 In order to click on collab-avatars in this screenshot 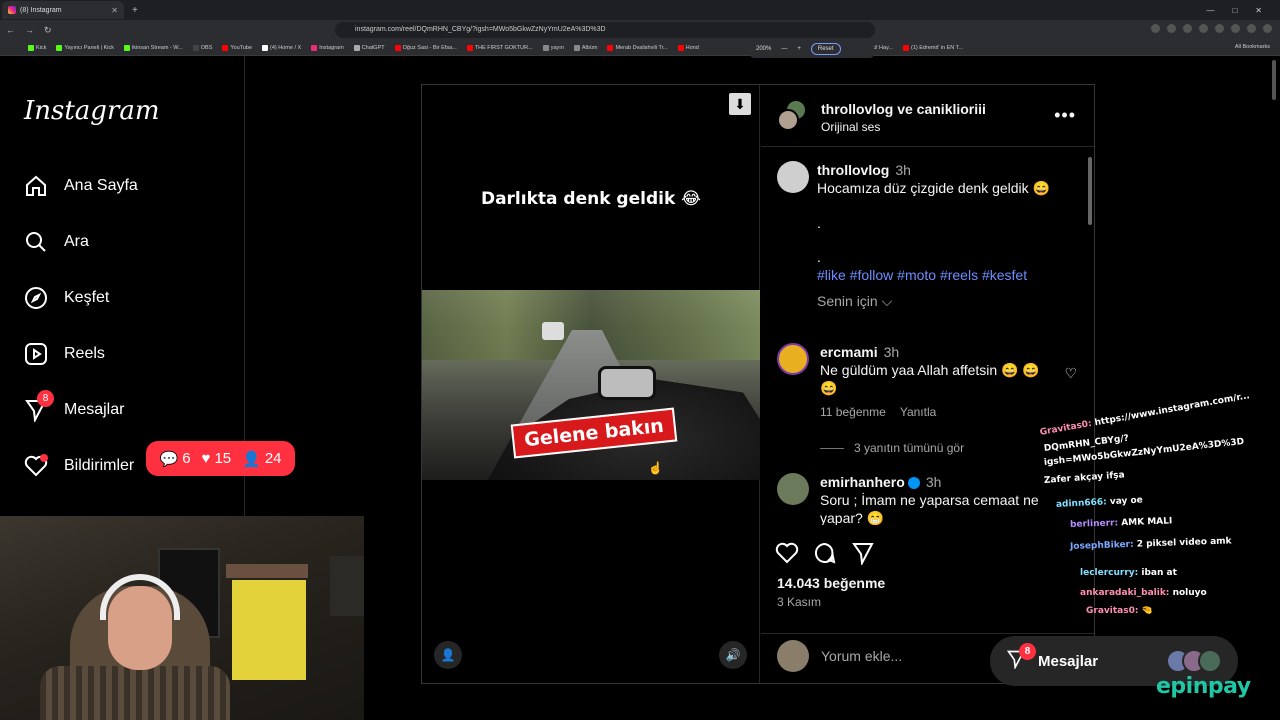, I will do `click(793, 115)`.